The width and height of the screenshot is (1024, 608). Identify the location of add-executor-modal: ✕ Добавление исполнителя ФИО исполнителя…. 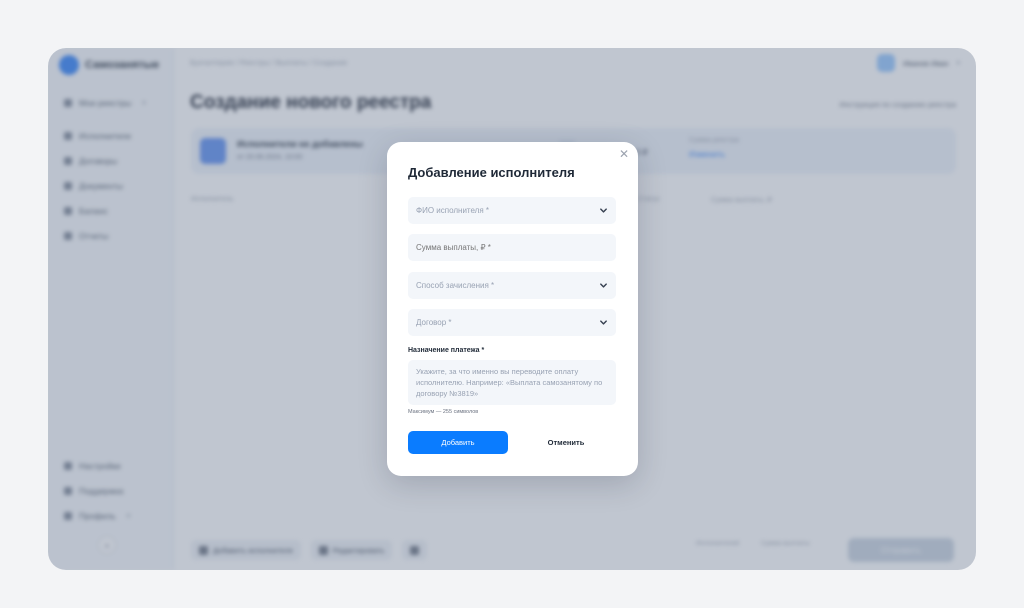
(512, 309).